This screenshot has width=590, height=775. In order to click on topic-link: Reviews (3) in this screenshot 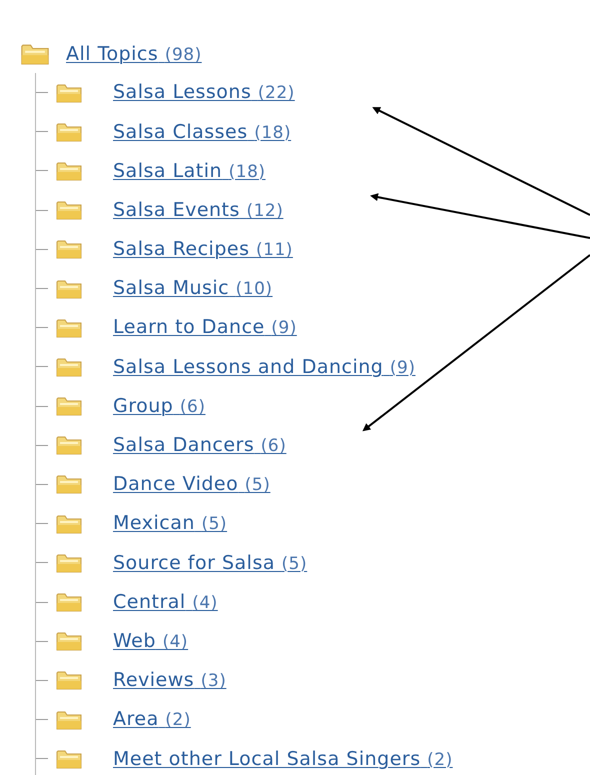, I will do `click(169, 680)`.